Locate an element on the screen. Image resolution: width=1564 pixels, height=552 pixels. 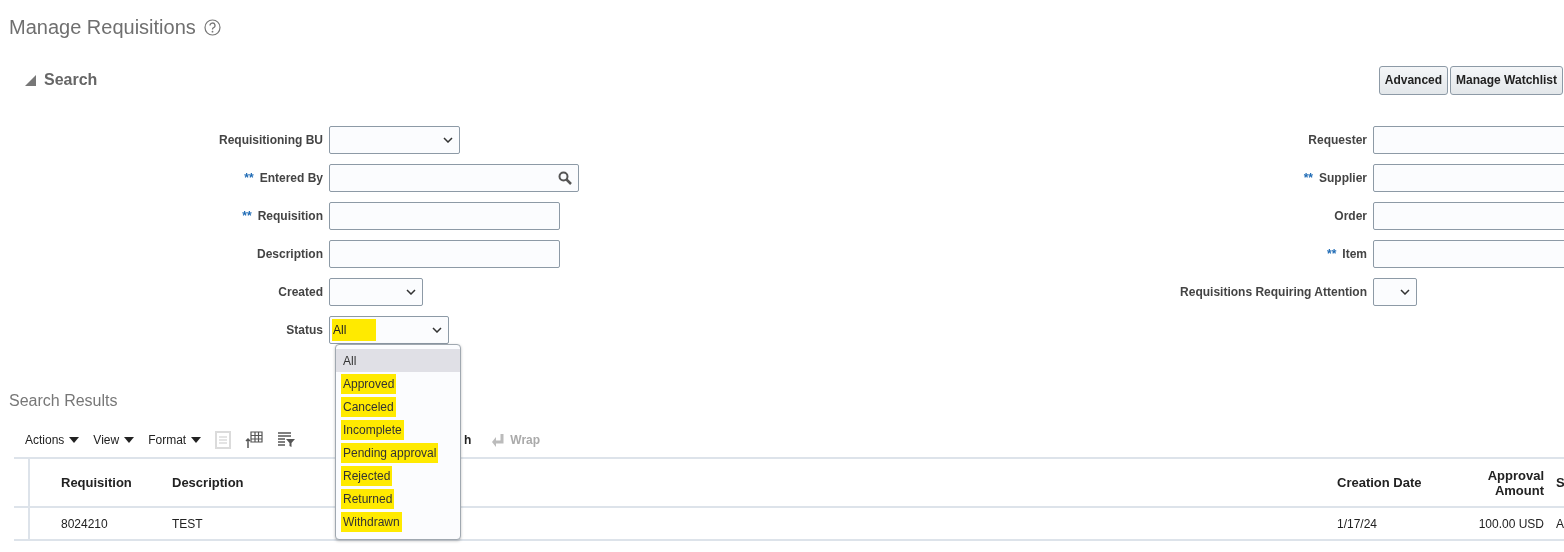
dropdown-option: Incomplete is located at coordinates (398, 429).